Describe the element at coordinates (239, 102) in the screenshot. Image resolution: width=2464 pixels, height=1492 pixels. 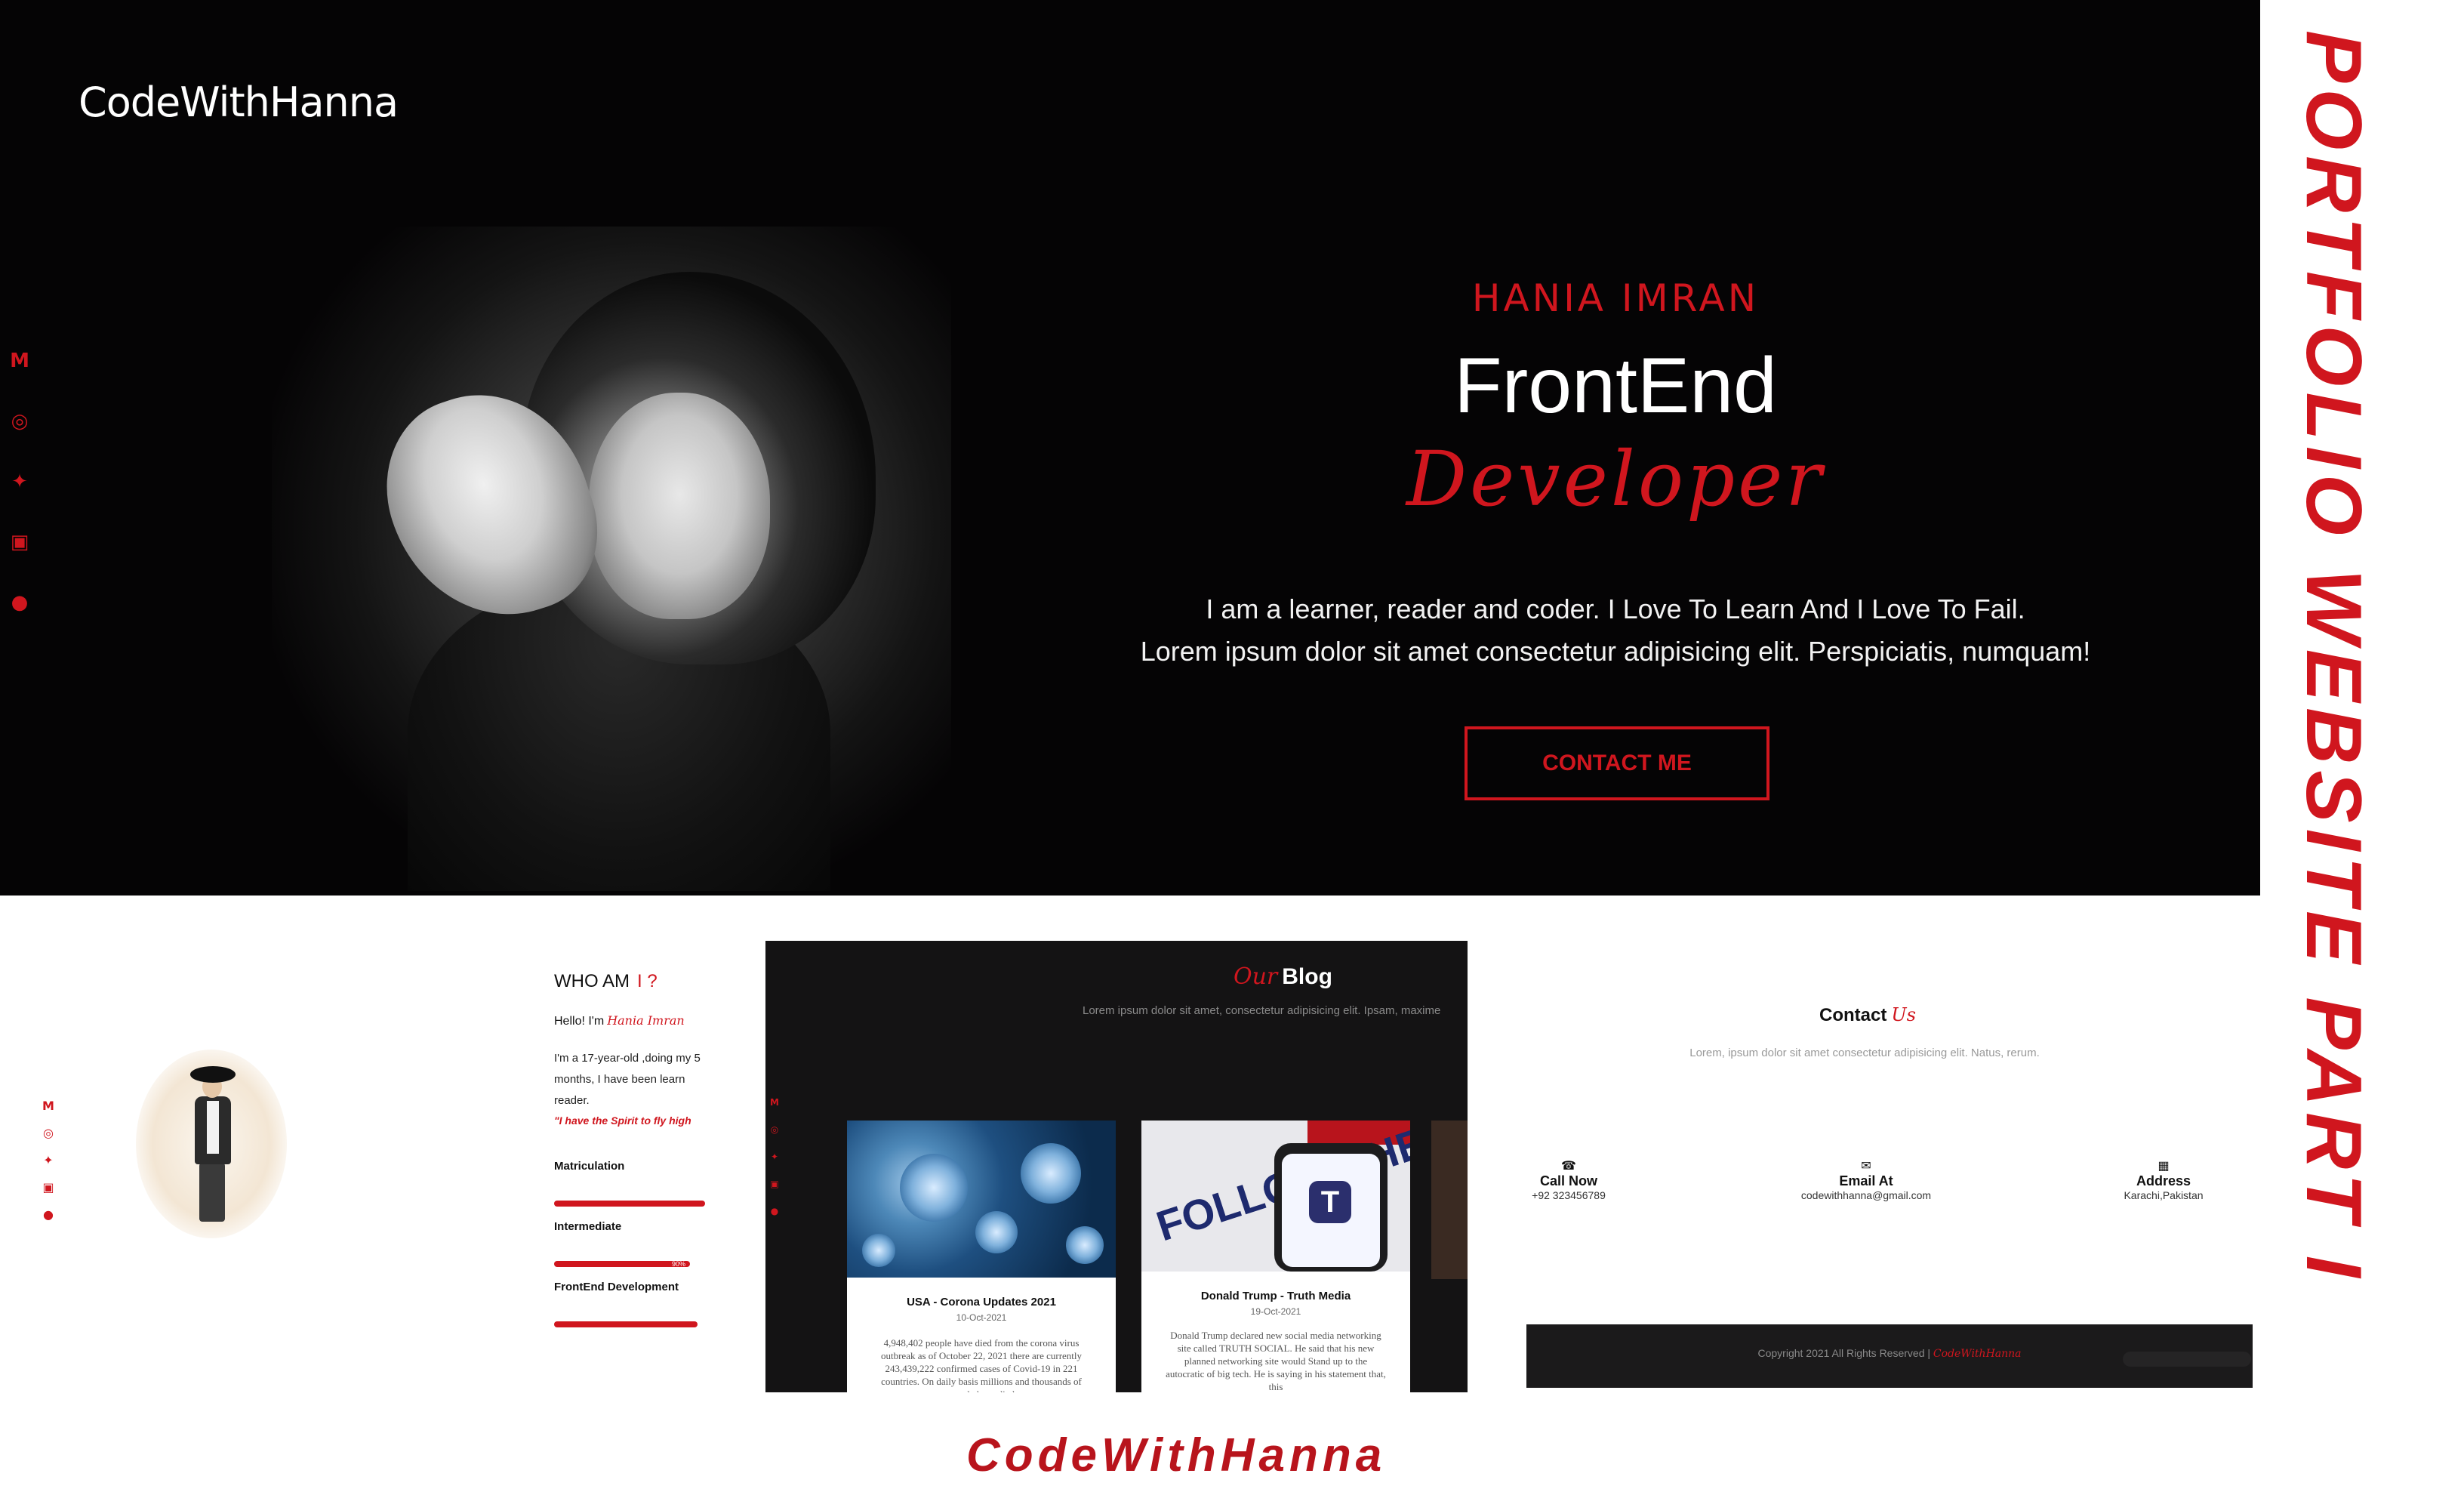
I see `site-logo: CodeWithHanna` at that location.